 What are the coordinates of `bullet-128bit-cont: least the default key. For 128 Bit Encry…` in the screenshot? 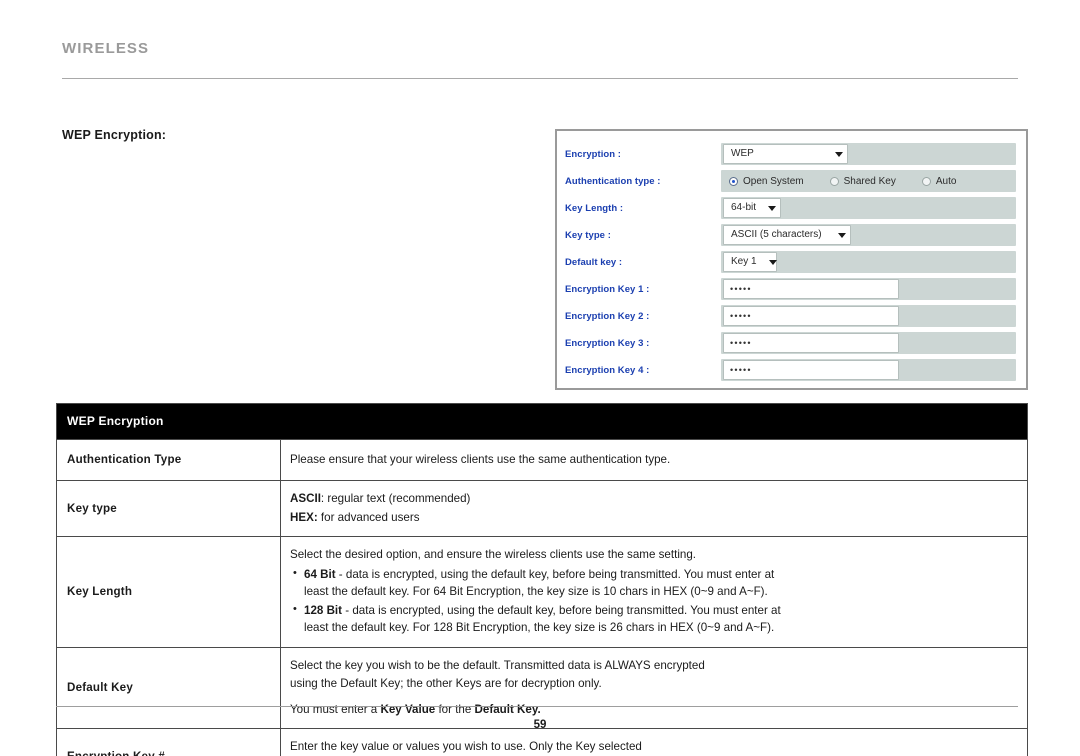 It's located at (539, 628).